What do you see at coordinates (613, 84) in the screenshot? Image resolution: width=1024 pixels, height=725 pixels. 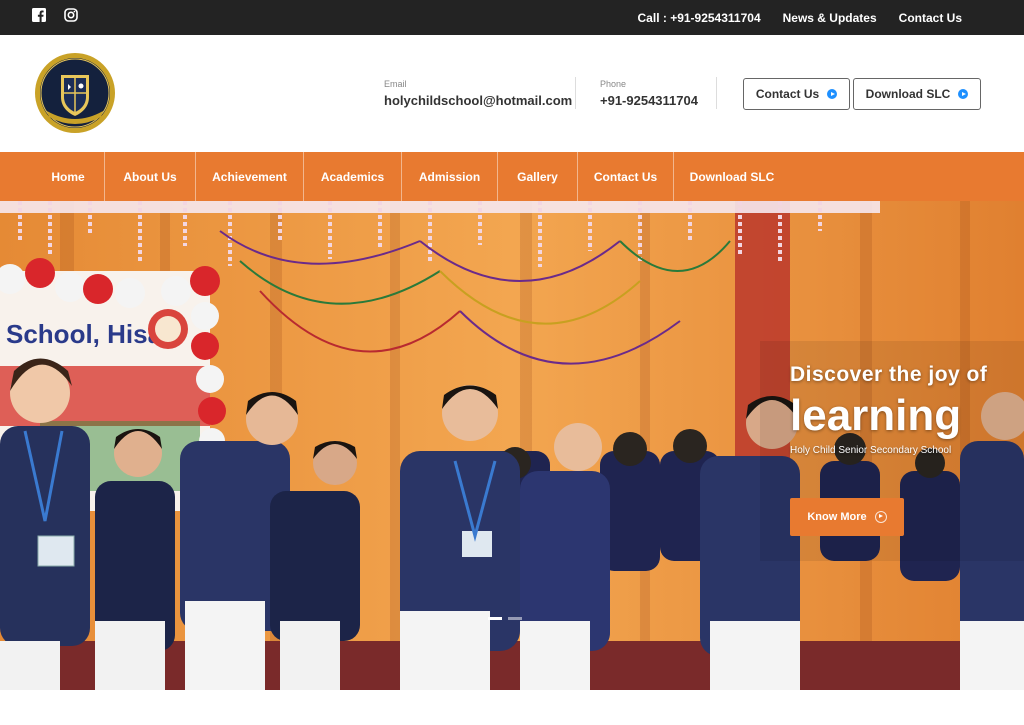 I see `phone-label: Phone` at bounding box center [613, 84].